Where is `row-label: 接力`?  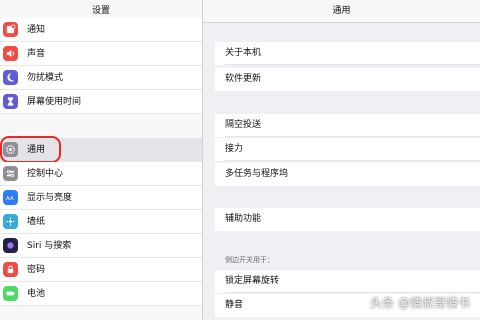
row-label: 接力 is located at coordinates (234, 149).